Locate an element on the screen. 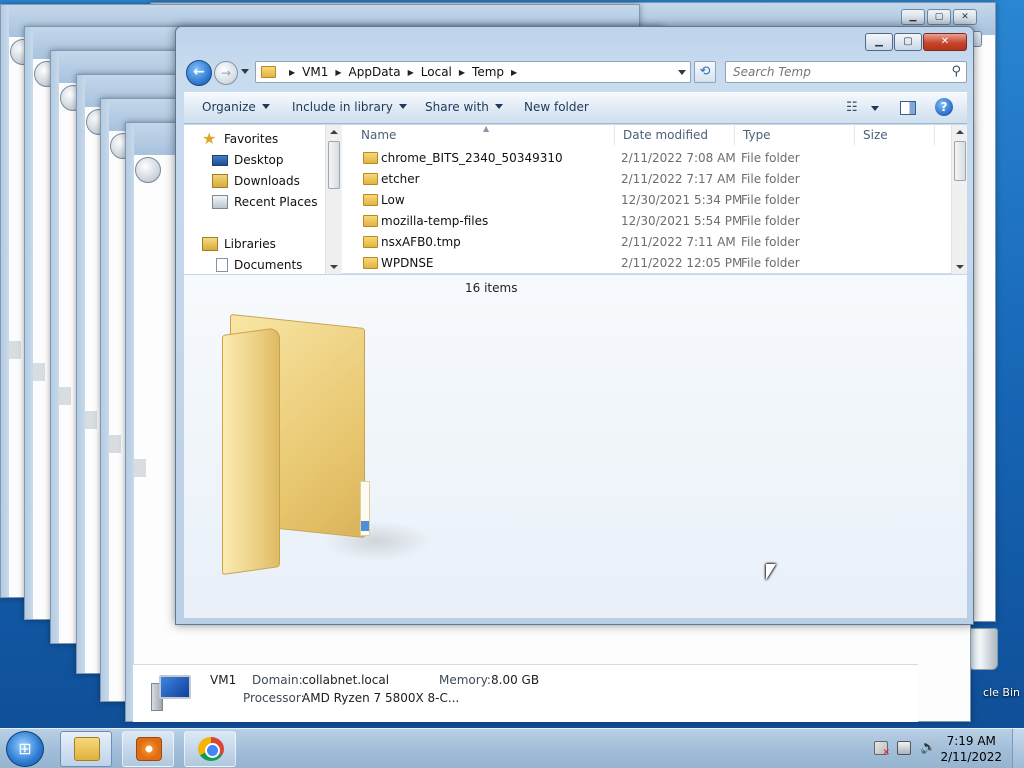 Image resolution: width=1024 pixels, height=768 pixels. address-bar: ▶ VM1 ▶ AppData ▶ Local ▶ Temp ▶ is located at coordinates (473, 72).